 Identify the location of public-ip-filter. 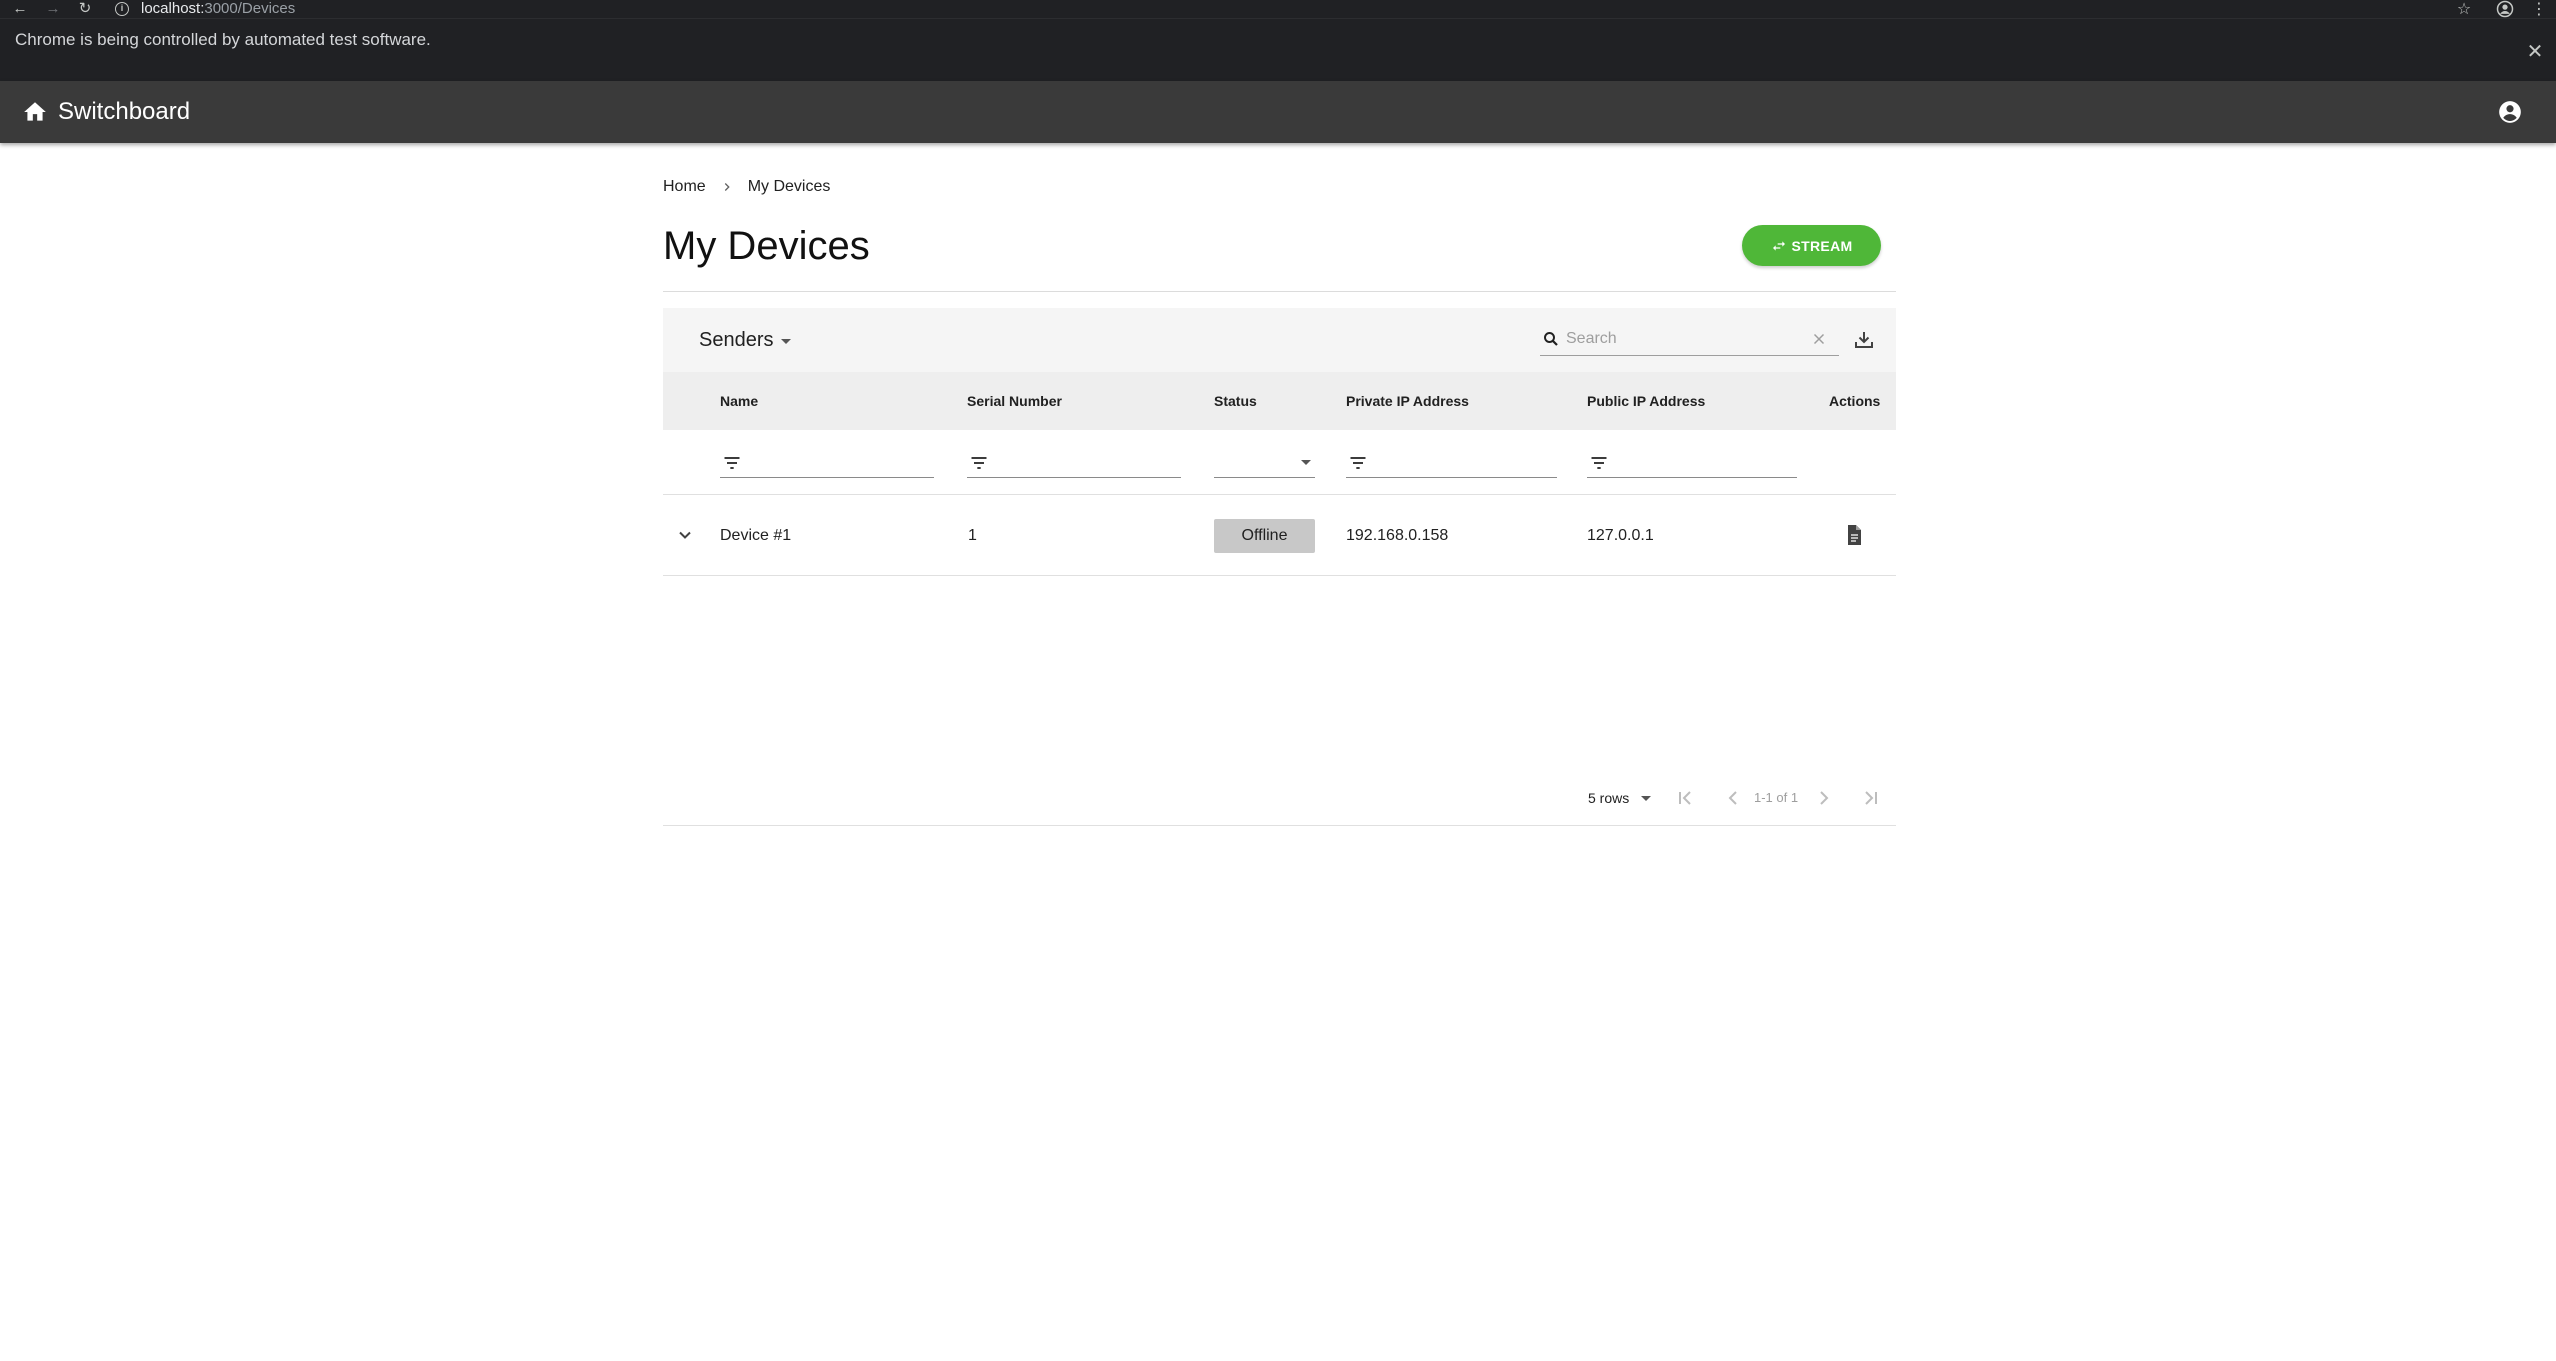
(1692, 463).